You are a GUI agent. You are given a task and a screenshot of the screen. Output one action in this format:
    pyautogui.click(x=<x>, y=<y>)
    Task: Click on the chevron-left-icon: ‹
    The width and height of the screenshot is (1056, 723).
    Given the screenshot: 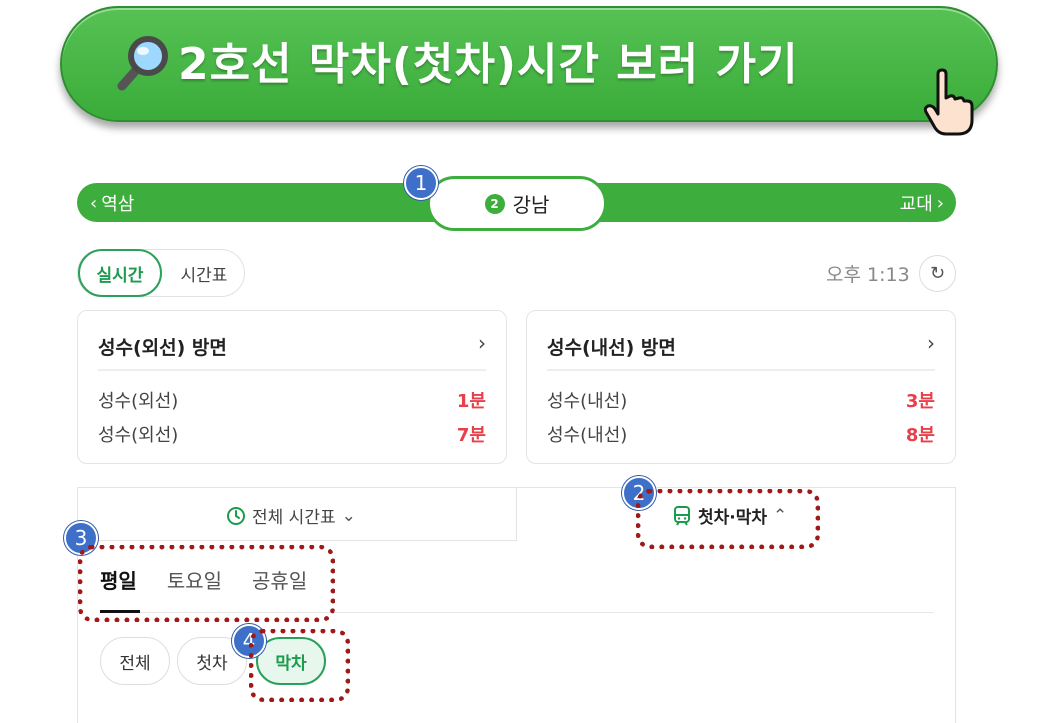 What is the action you would take?
    pyautogui.click(x=94, y=203)
    